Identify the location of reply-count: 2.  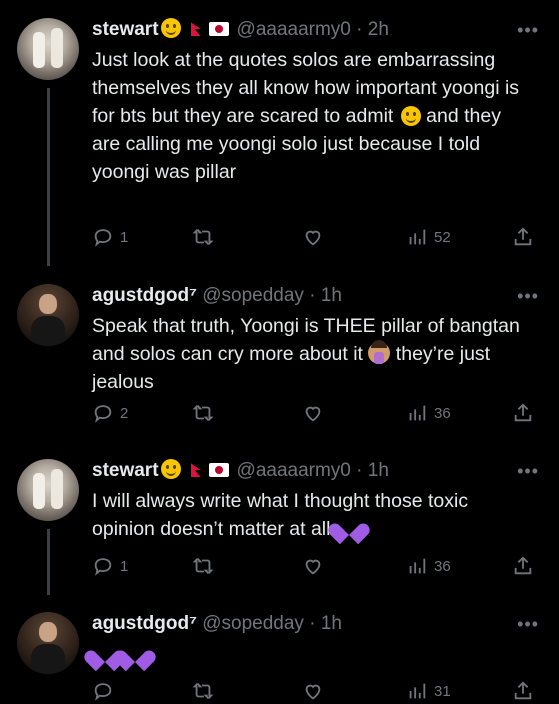
(124, 413).